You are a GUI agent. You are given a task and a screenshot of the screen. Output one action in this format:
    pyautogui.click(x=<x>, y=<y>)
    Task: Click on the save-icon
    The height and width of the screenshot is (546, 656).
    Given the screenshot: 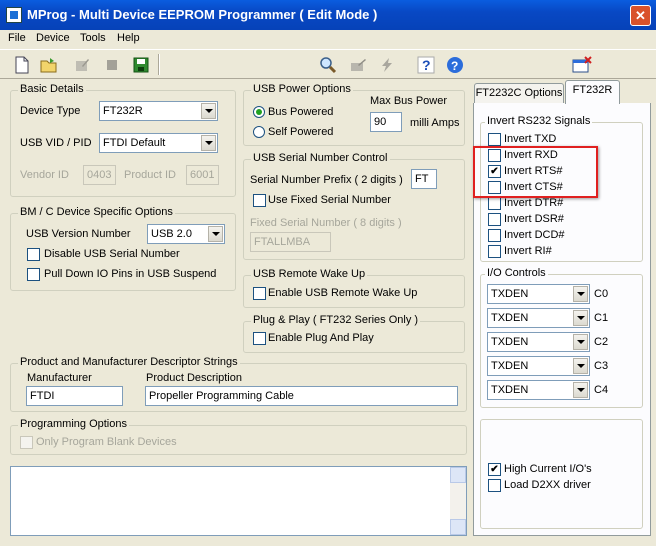 What is the action you would take?
    pyautogui.click(x=140, y=64)
    